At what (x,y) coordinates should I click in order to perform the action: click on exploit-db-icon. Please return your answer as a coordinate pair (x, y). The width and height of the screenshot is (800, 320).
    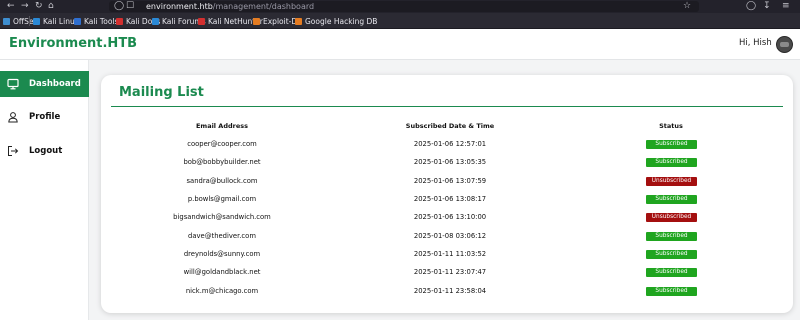
    Looking at the image, I should click on (256, 21).